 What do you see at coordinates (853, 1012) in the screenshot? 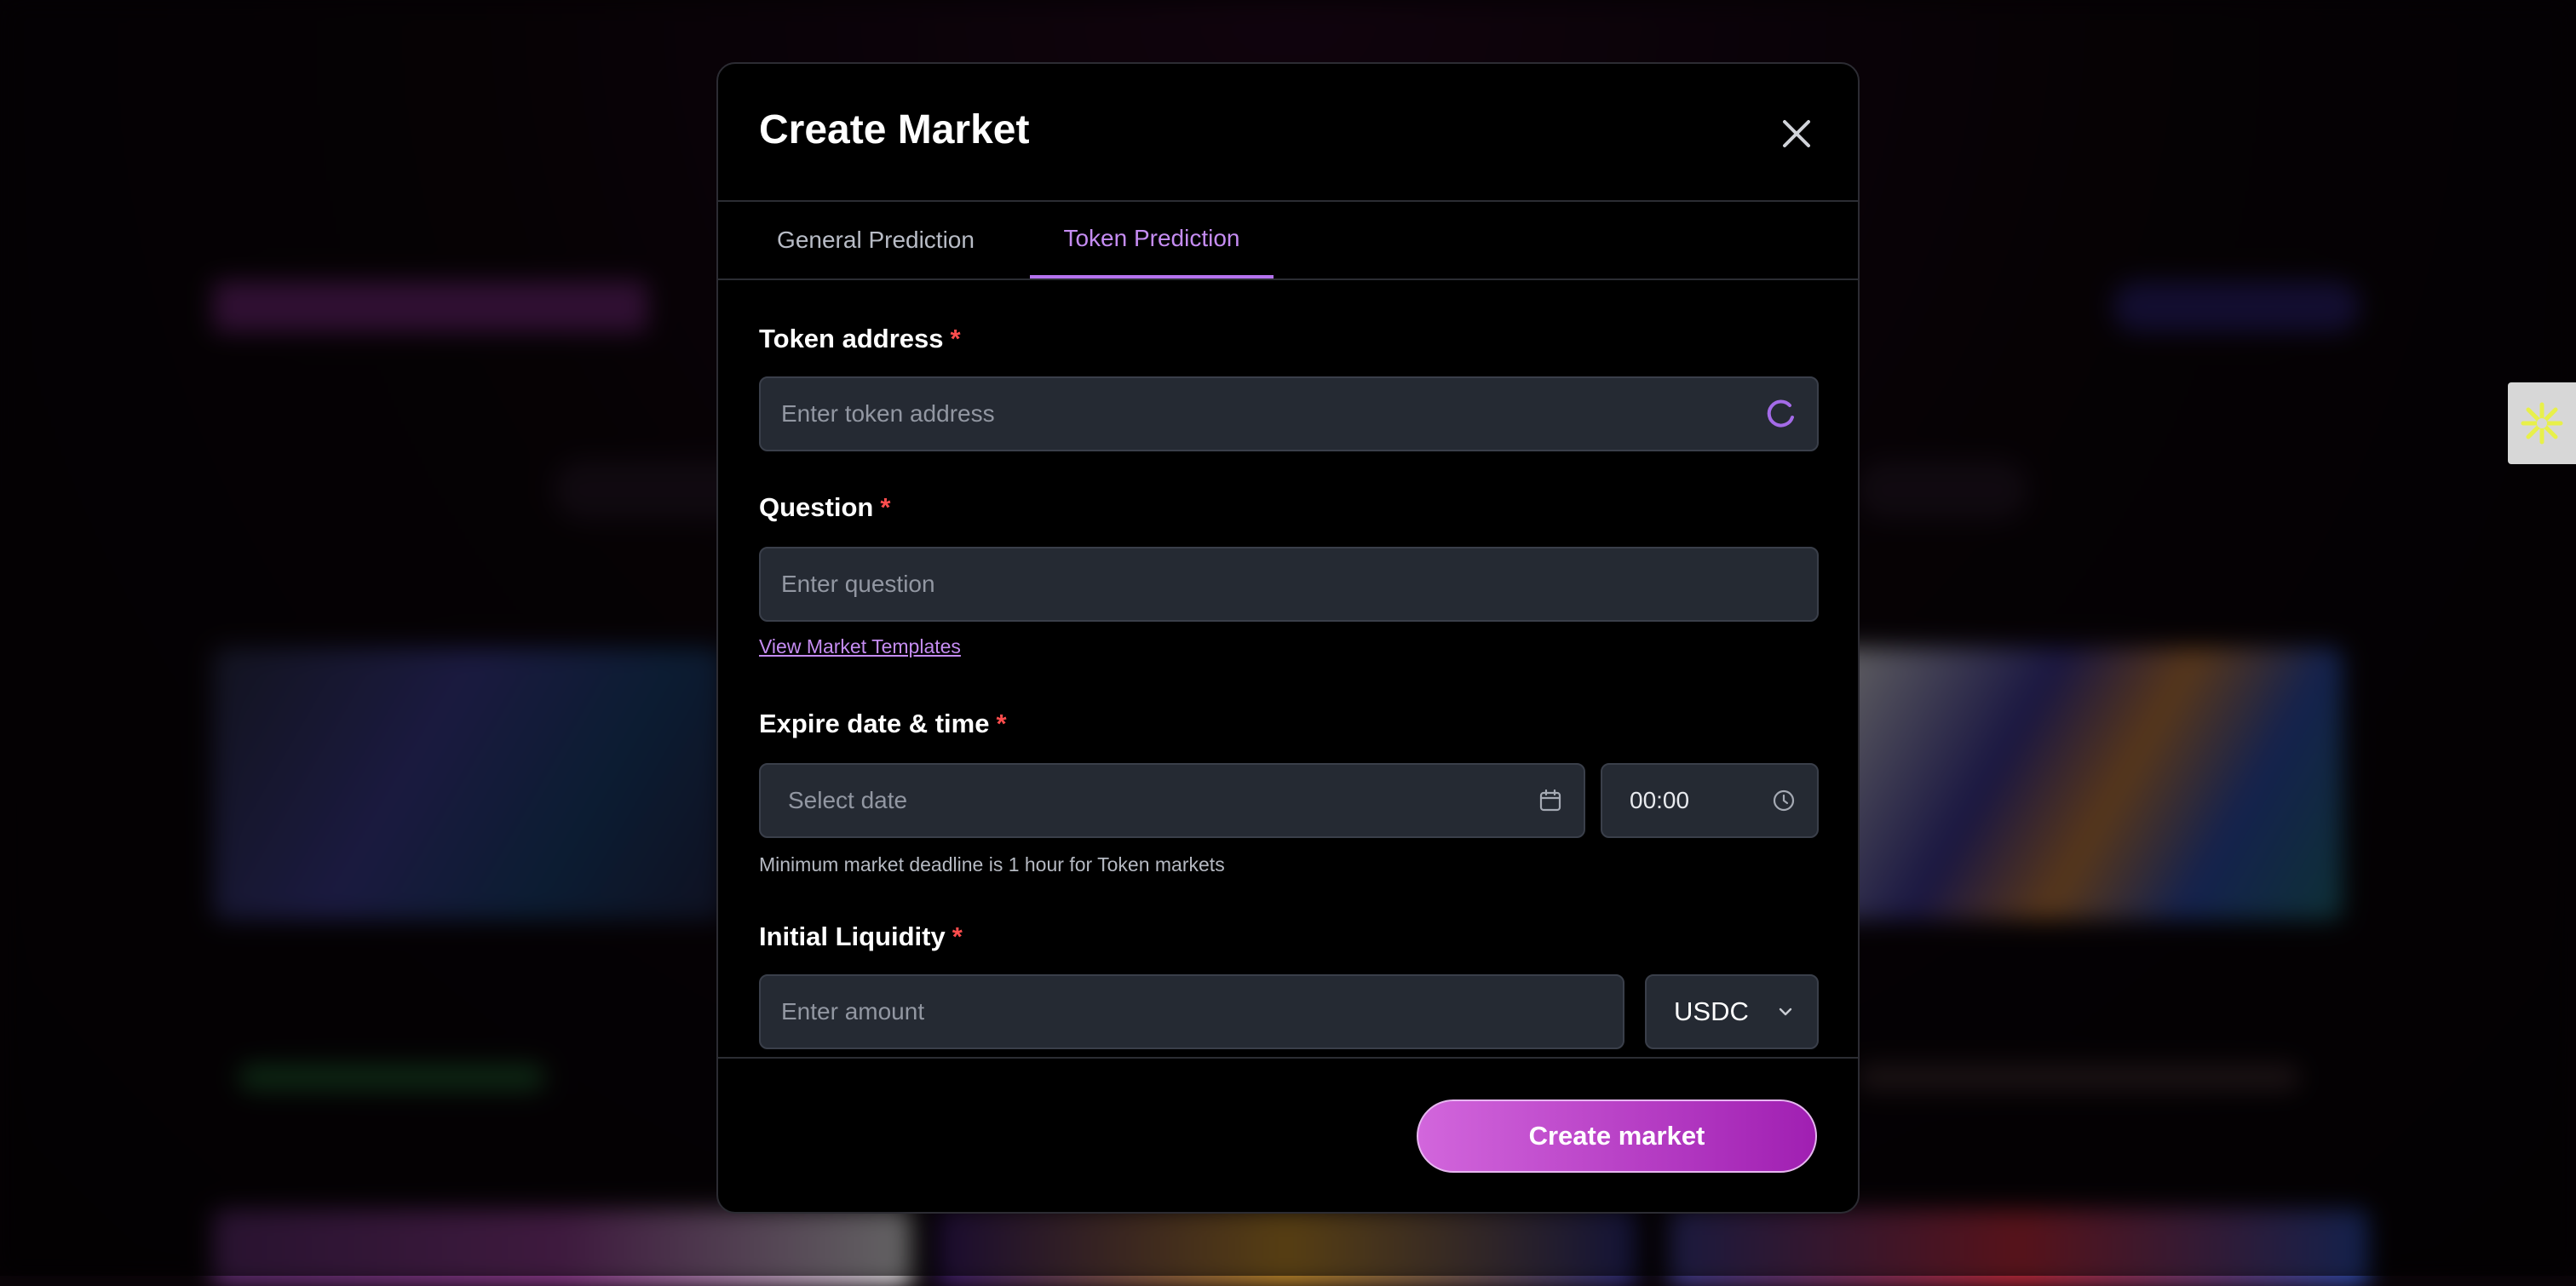
I see `amount-placeholder: Enter amount` at bounding box center [853, 1012].